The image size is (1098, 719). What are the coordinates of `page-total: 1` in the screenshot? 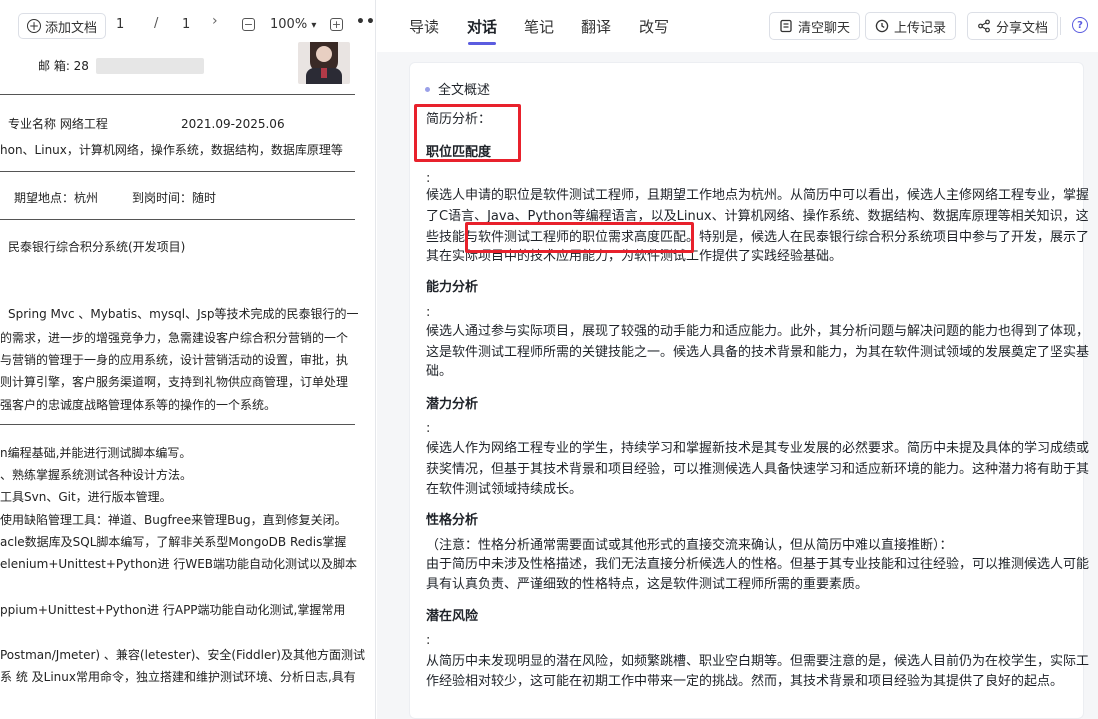 It's located at (186, 24).